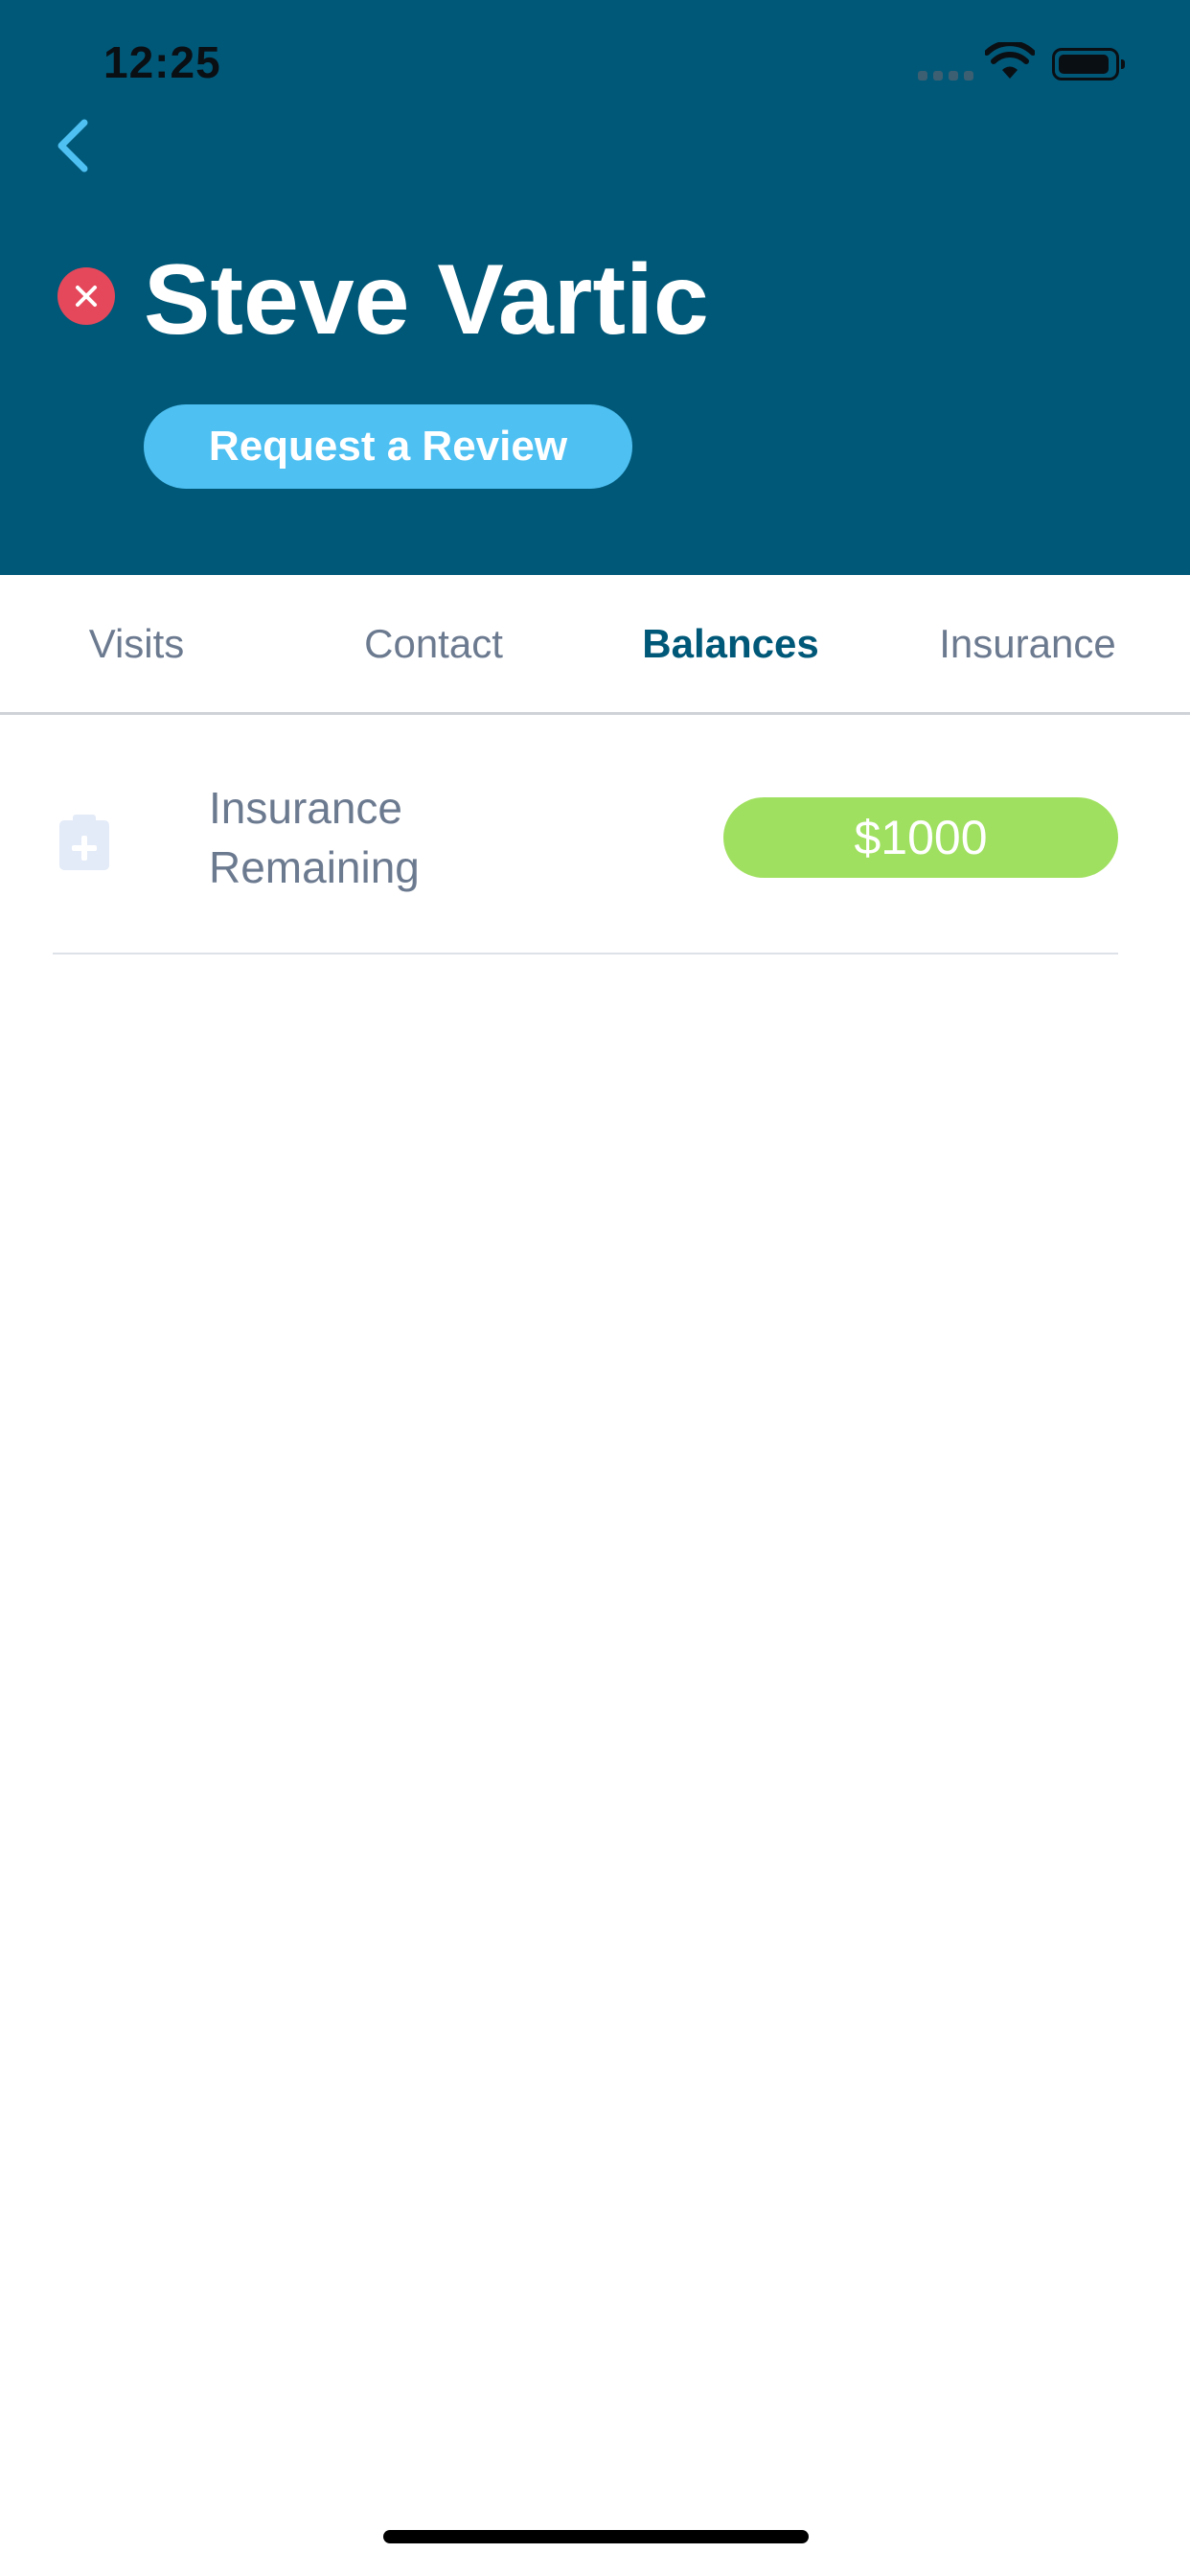 Image resolution: width=1190 pixels, height=2576 pixels. What do you see at coordinates (1089, 64) in the screenshot?
I see `battery-icon` at bounding box center [1089, 64].